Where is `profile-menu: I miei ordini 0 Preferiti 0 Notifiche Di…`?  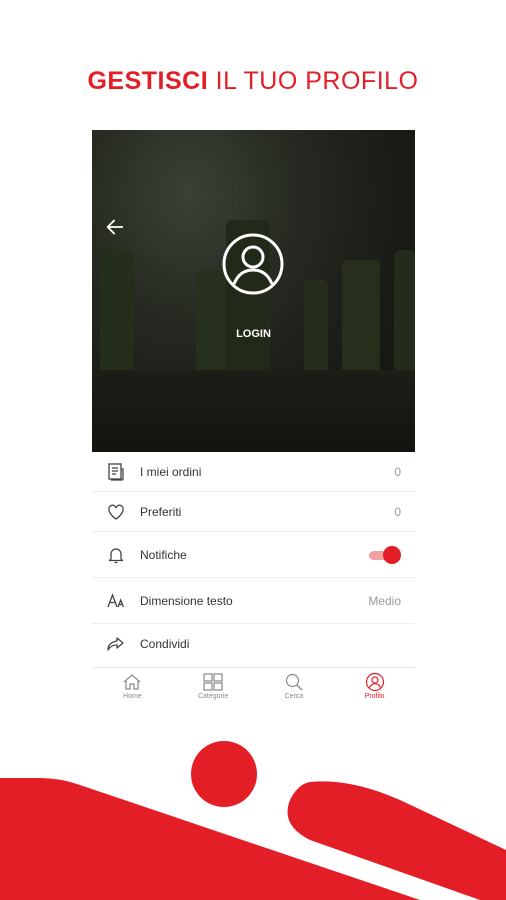
profile-menu: I miei ordini 0 Preferiti 0 Notifiche Di… is located at coordinates (253, 557).